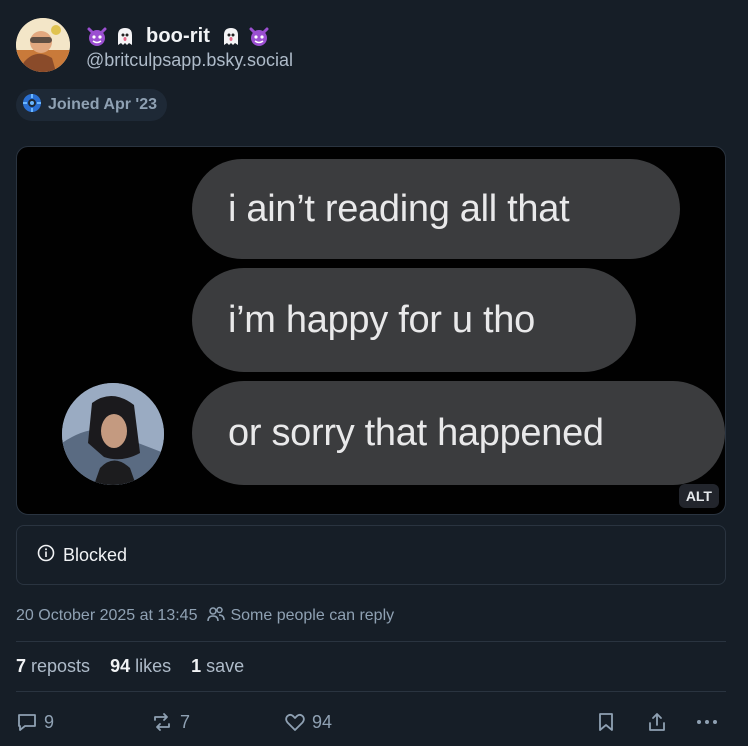 This screenshot has height=746, width=748. Describe the element at coordinates (371, 722) in the screenshot. I see `post-actions: 9 7 94` at that location.